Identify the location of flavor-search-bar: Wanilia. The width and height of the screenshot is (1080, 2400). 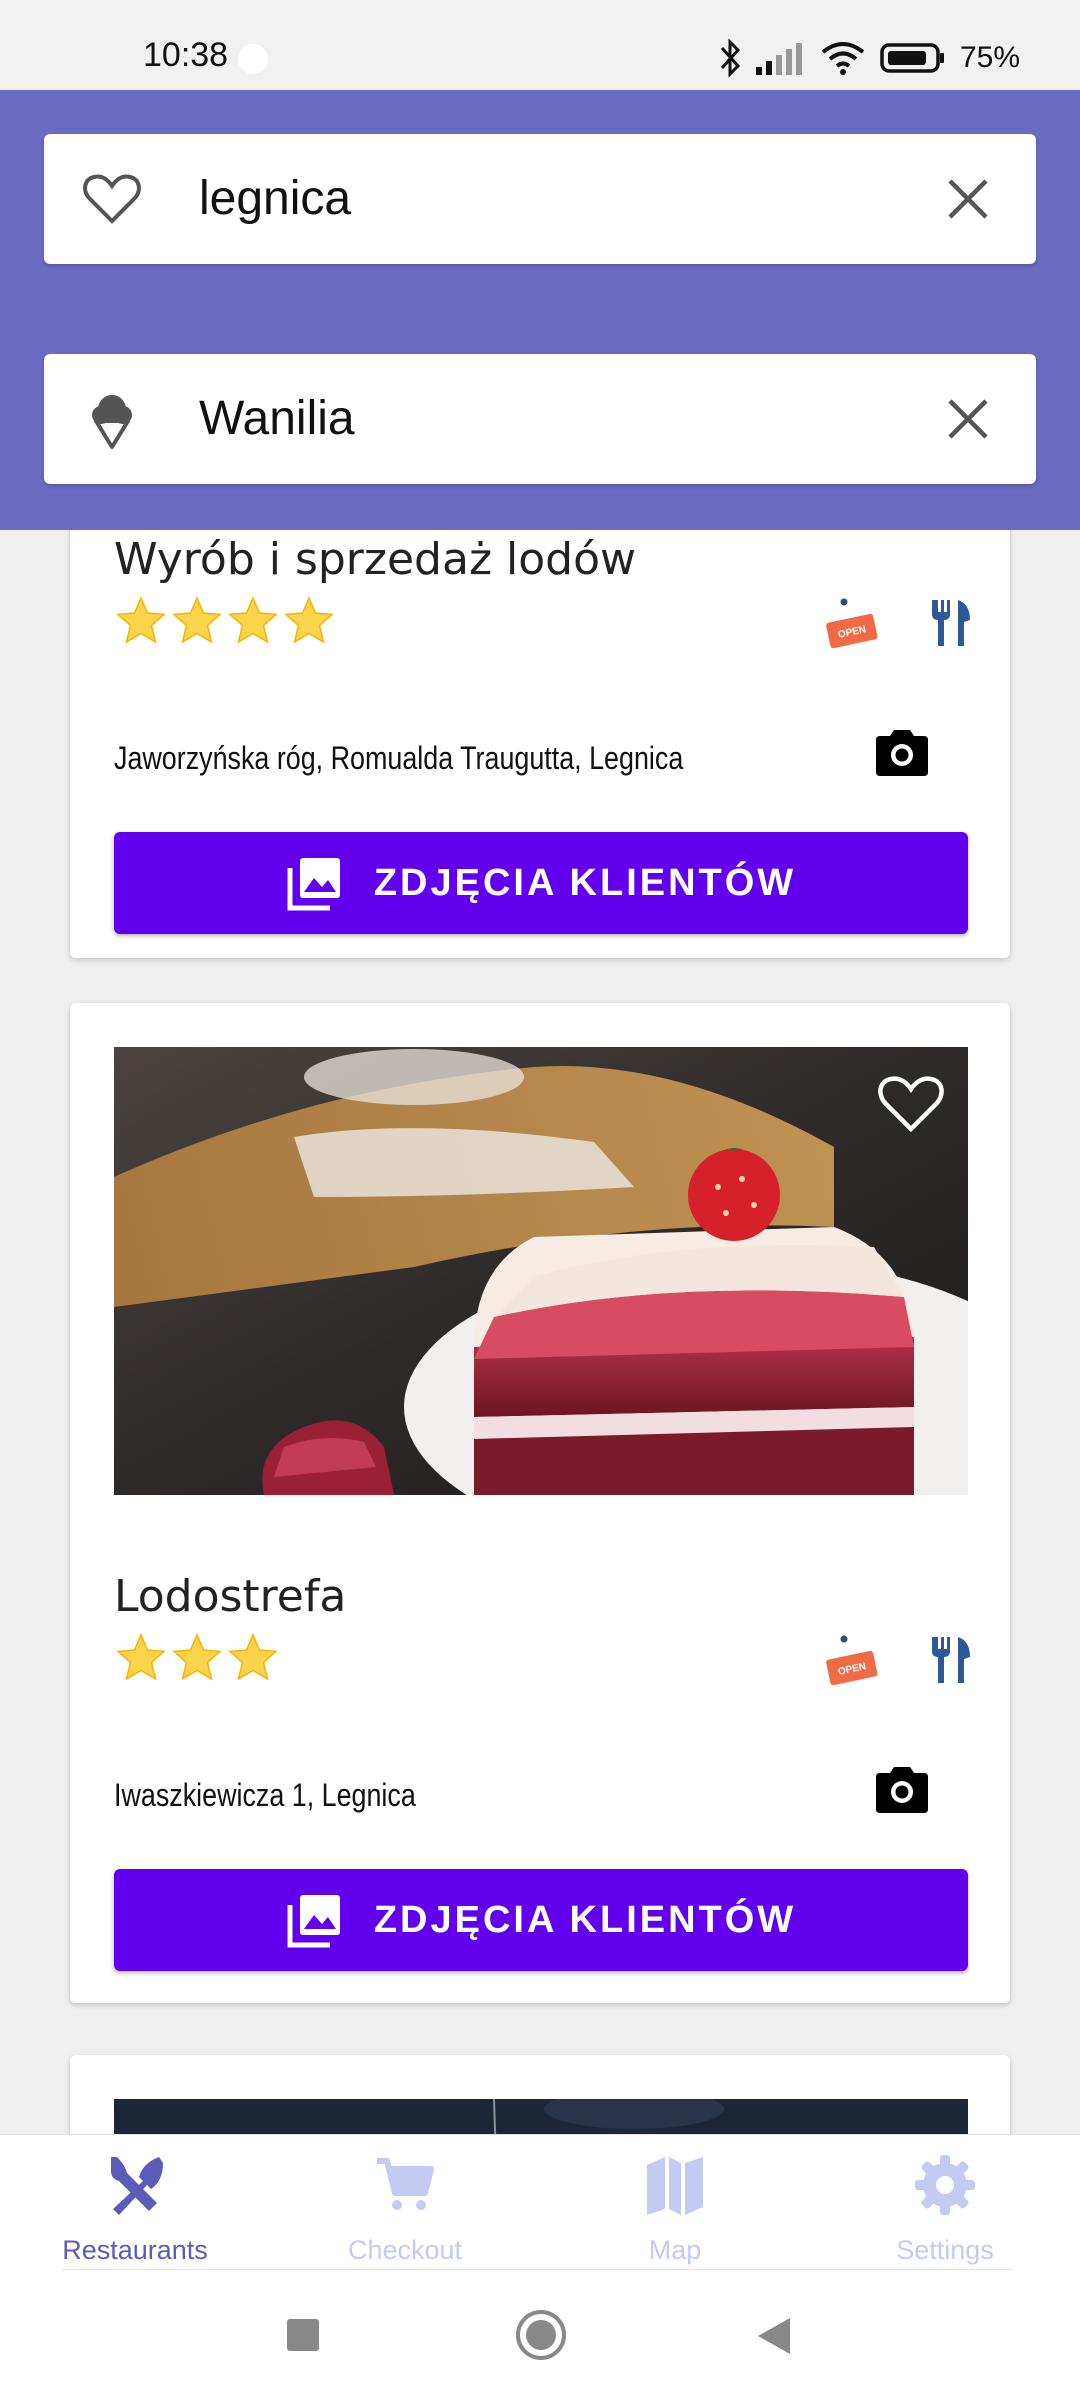
(540, 419).